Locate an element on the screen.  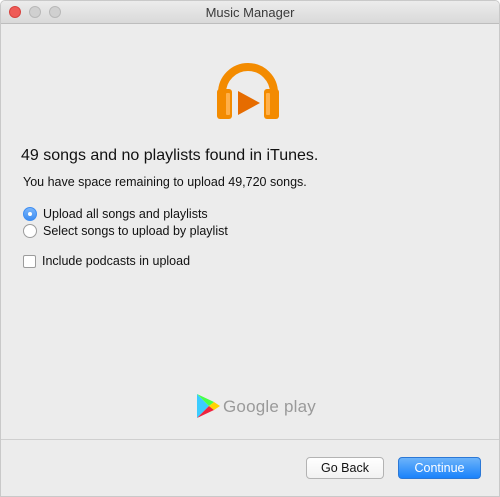
go-back-button: Go Back is located at coordinates (345, 468).